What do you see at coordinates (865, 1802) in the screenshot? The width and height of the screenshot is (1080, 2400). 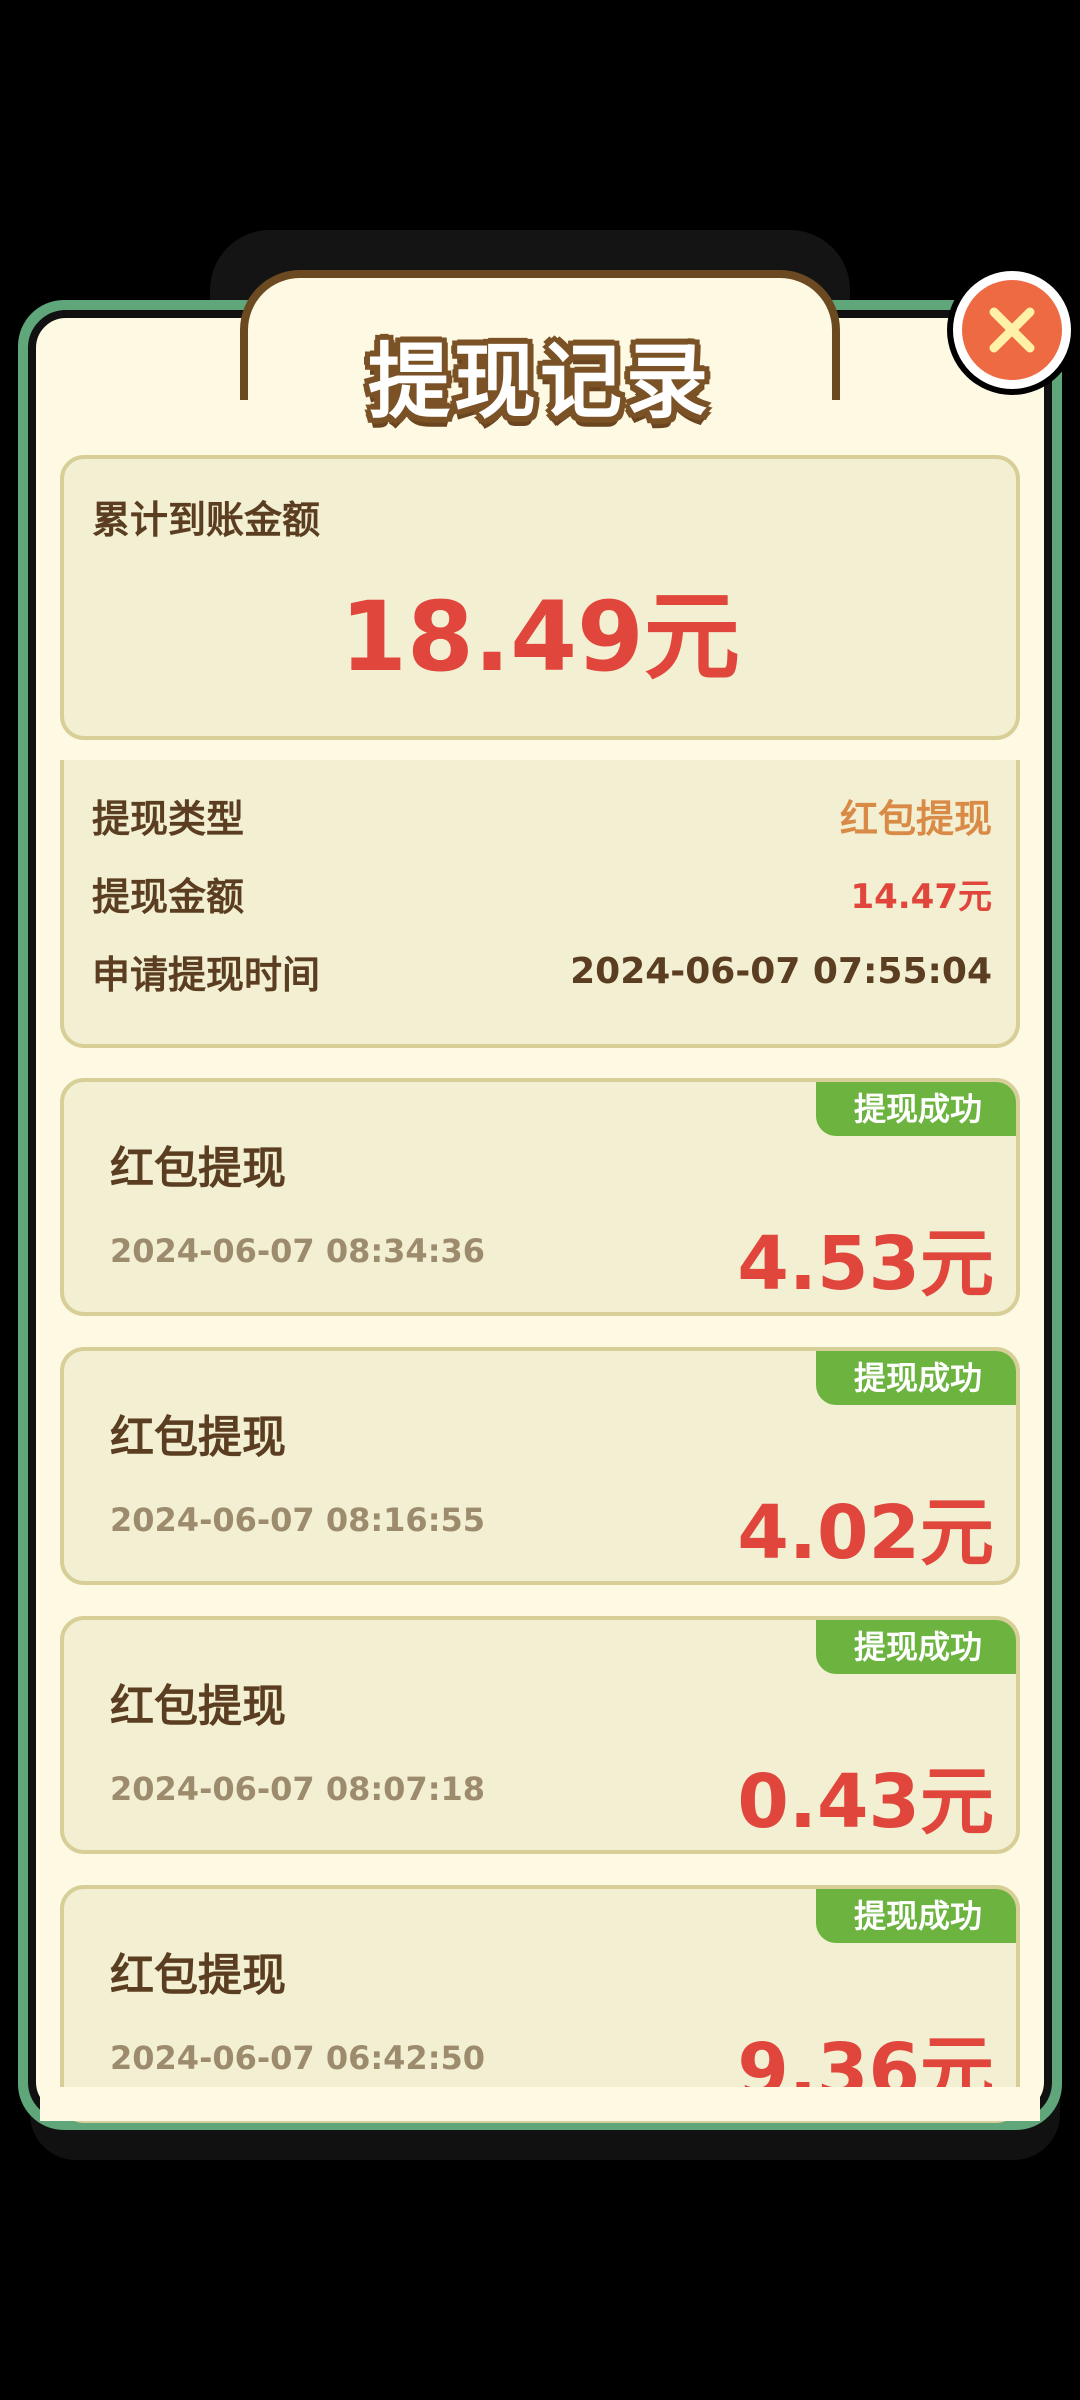 I see `record-amount: 0.43元` at bounding box center [865, 1802].